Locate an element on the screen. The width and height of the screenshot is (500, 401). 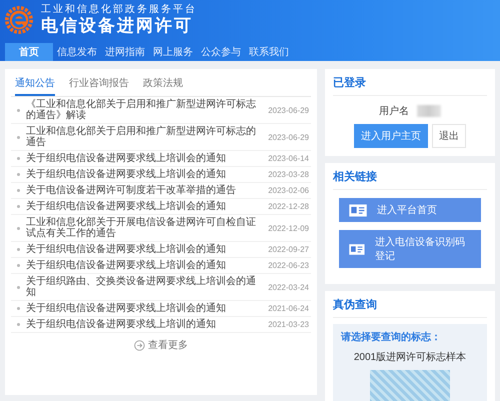
news-date: 2022-12-09 is located at coordinates (288, 228).